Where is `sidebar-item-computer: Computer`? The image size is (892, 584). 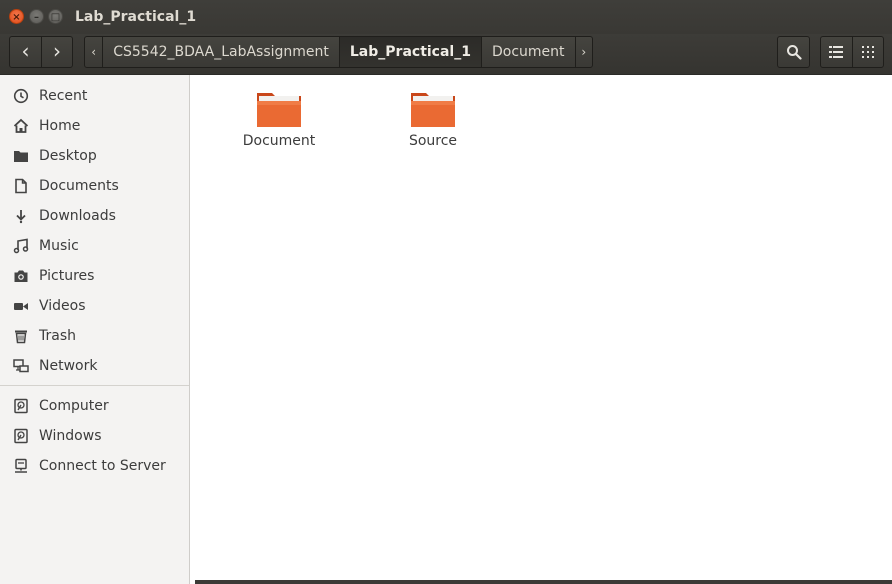 sidebar-item-computer: Computer is located at coordinates (94, 406).